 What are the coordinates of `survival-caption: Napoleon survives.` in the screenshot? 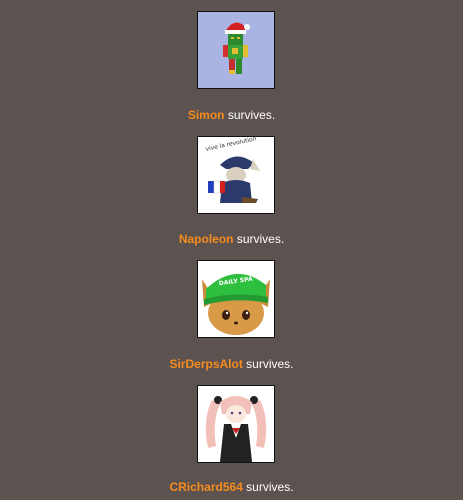 It's located at (231, 239).